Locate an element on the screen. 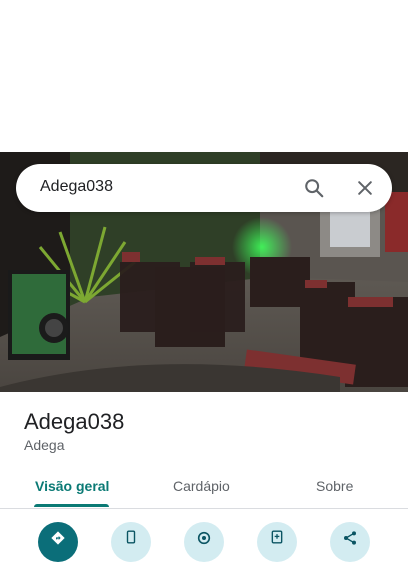 The width and height of the screenshot is (408, 562). close-icon is located at coordinates (365, 188).